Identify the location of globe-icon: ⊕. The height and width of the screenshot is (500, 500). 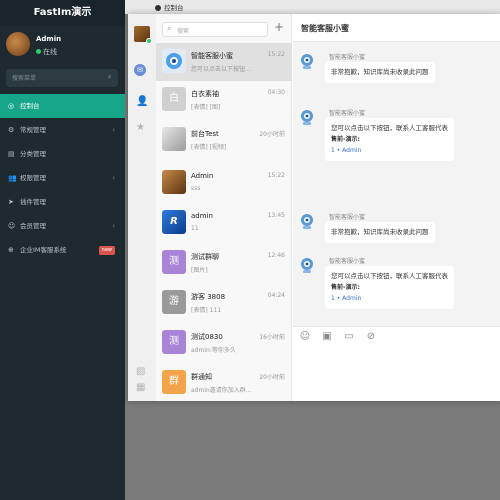
(11, 250).